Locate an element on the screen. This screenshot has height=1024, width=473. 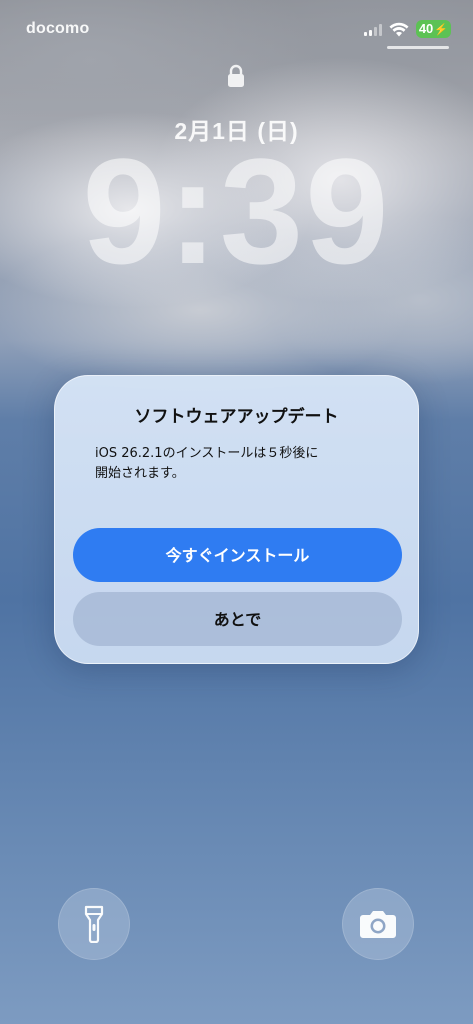
flashlight-icon is located at coordinates (94, 924).